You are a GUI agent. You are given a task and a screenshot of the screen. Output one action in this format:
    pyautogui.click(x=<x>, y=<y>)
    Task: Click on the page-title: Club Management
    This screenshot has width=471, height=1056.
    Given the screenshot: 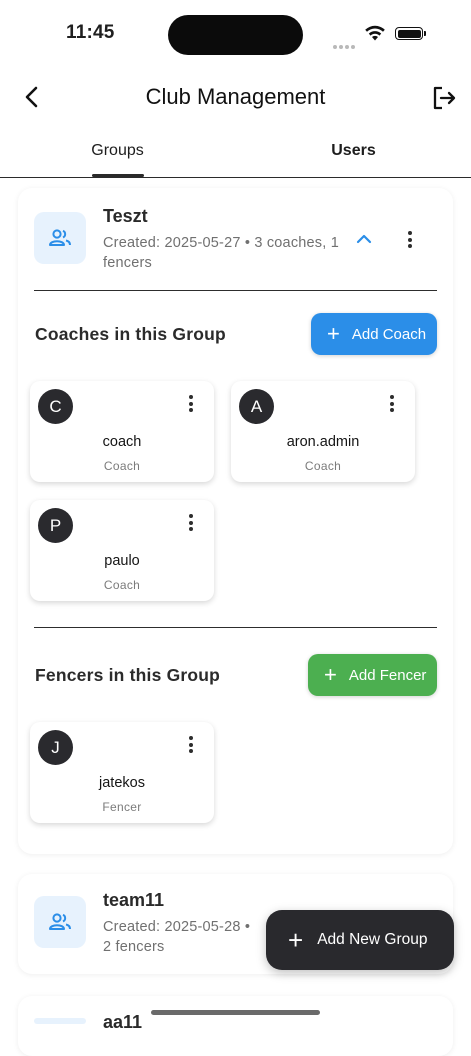 What is the action you would take?
    pyautogui.click(x=235, y=96)
    